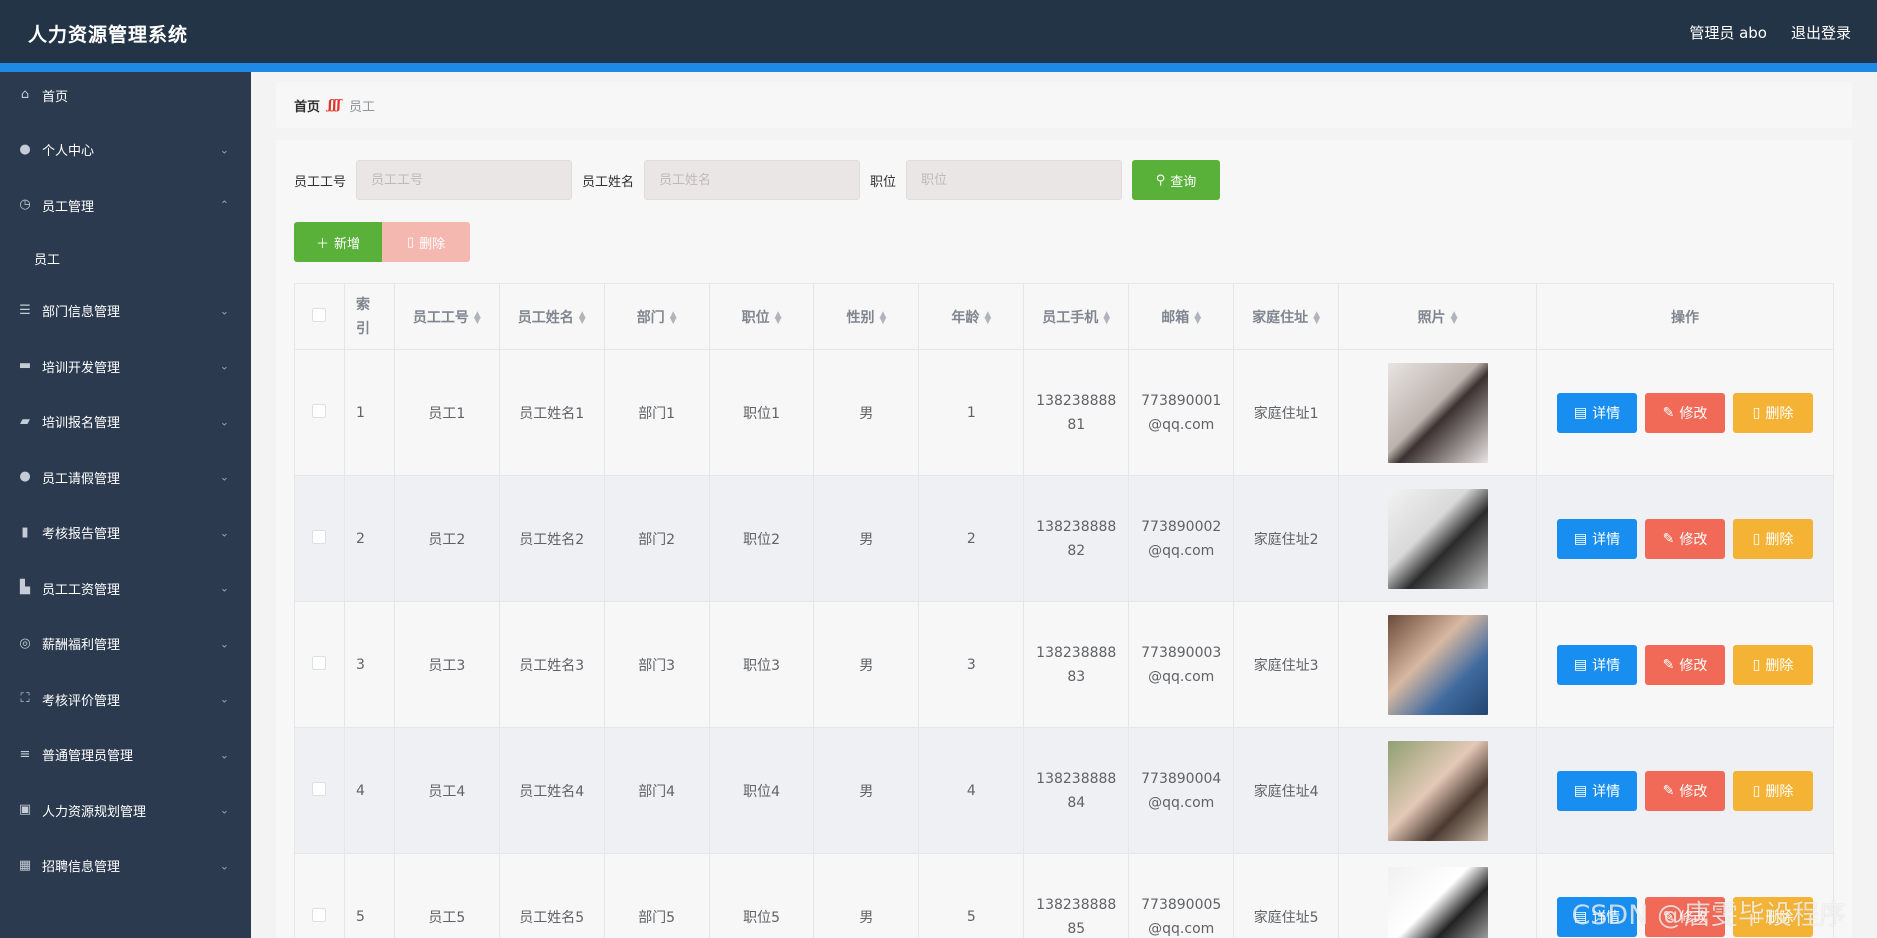 The width and height of the screenshot is (1877, 938). I want to click on toolbar: ＋ 新增 ▯ 删除, so click(382, 242).